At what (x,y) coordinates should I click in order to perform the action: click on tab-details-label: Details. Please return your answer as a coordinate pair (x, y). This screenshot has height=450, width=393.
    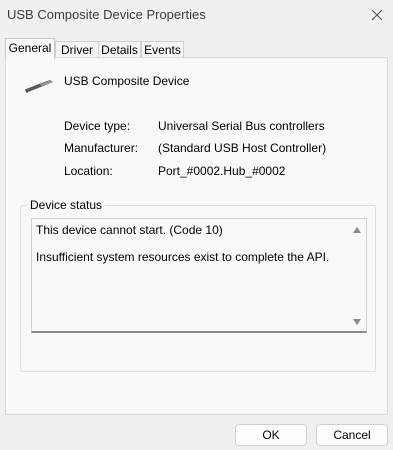
    Looking at the image, I should click on (119, 50).